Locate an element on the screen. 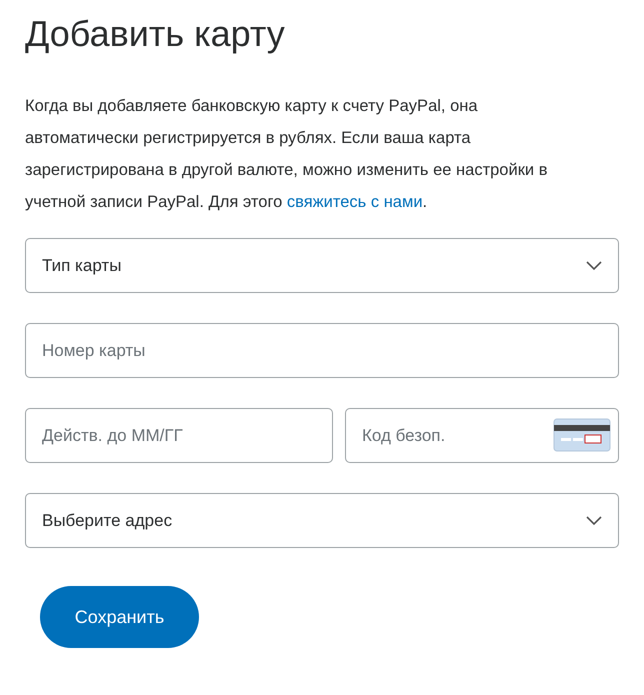 This screenshot has width=644, height=695. intro-paragraph: Когда вы добавляете банковскую карту к счету PayPal, она автоматически регистрируется в рублях. Если ваша карта зарегистрирована в другой валюте, можно изменить ее настройки в учетной записи PayPal. Для этого свяжитесь с нами. is located at coordinates (286, 154).